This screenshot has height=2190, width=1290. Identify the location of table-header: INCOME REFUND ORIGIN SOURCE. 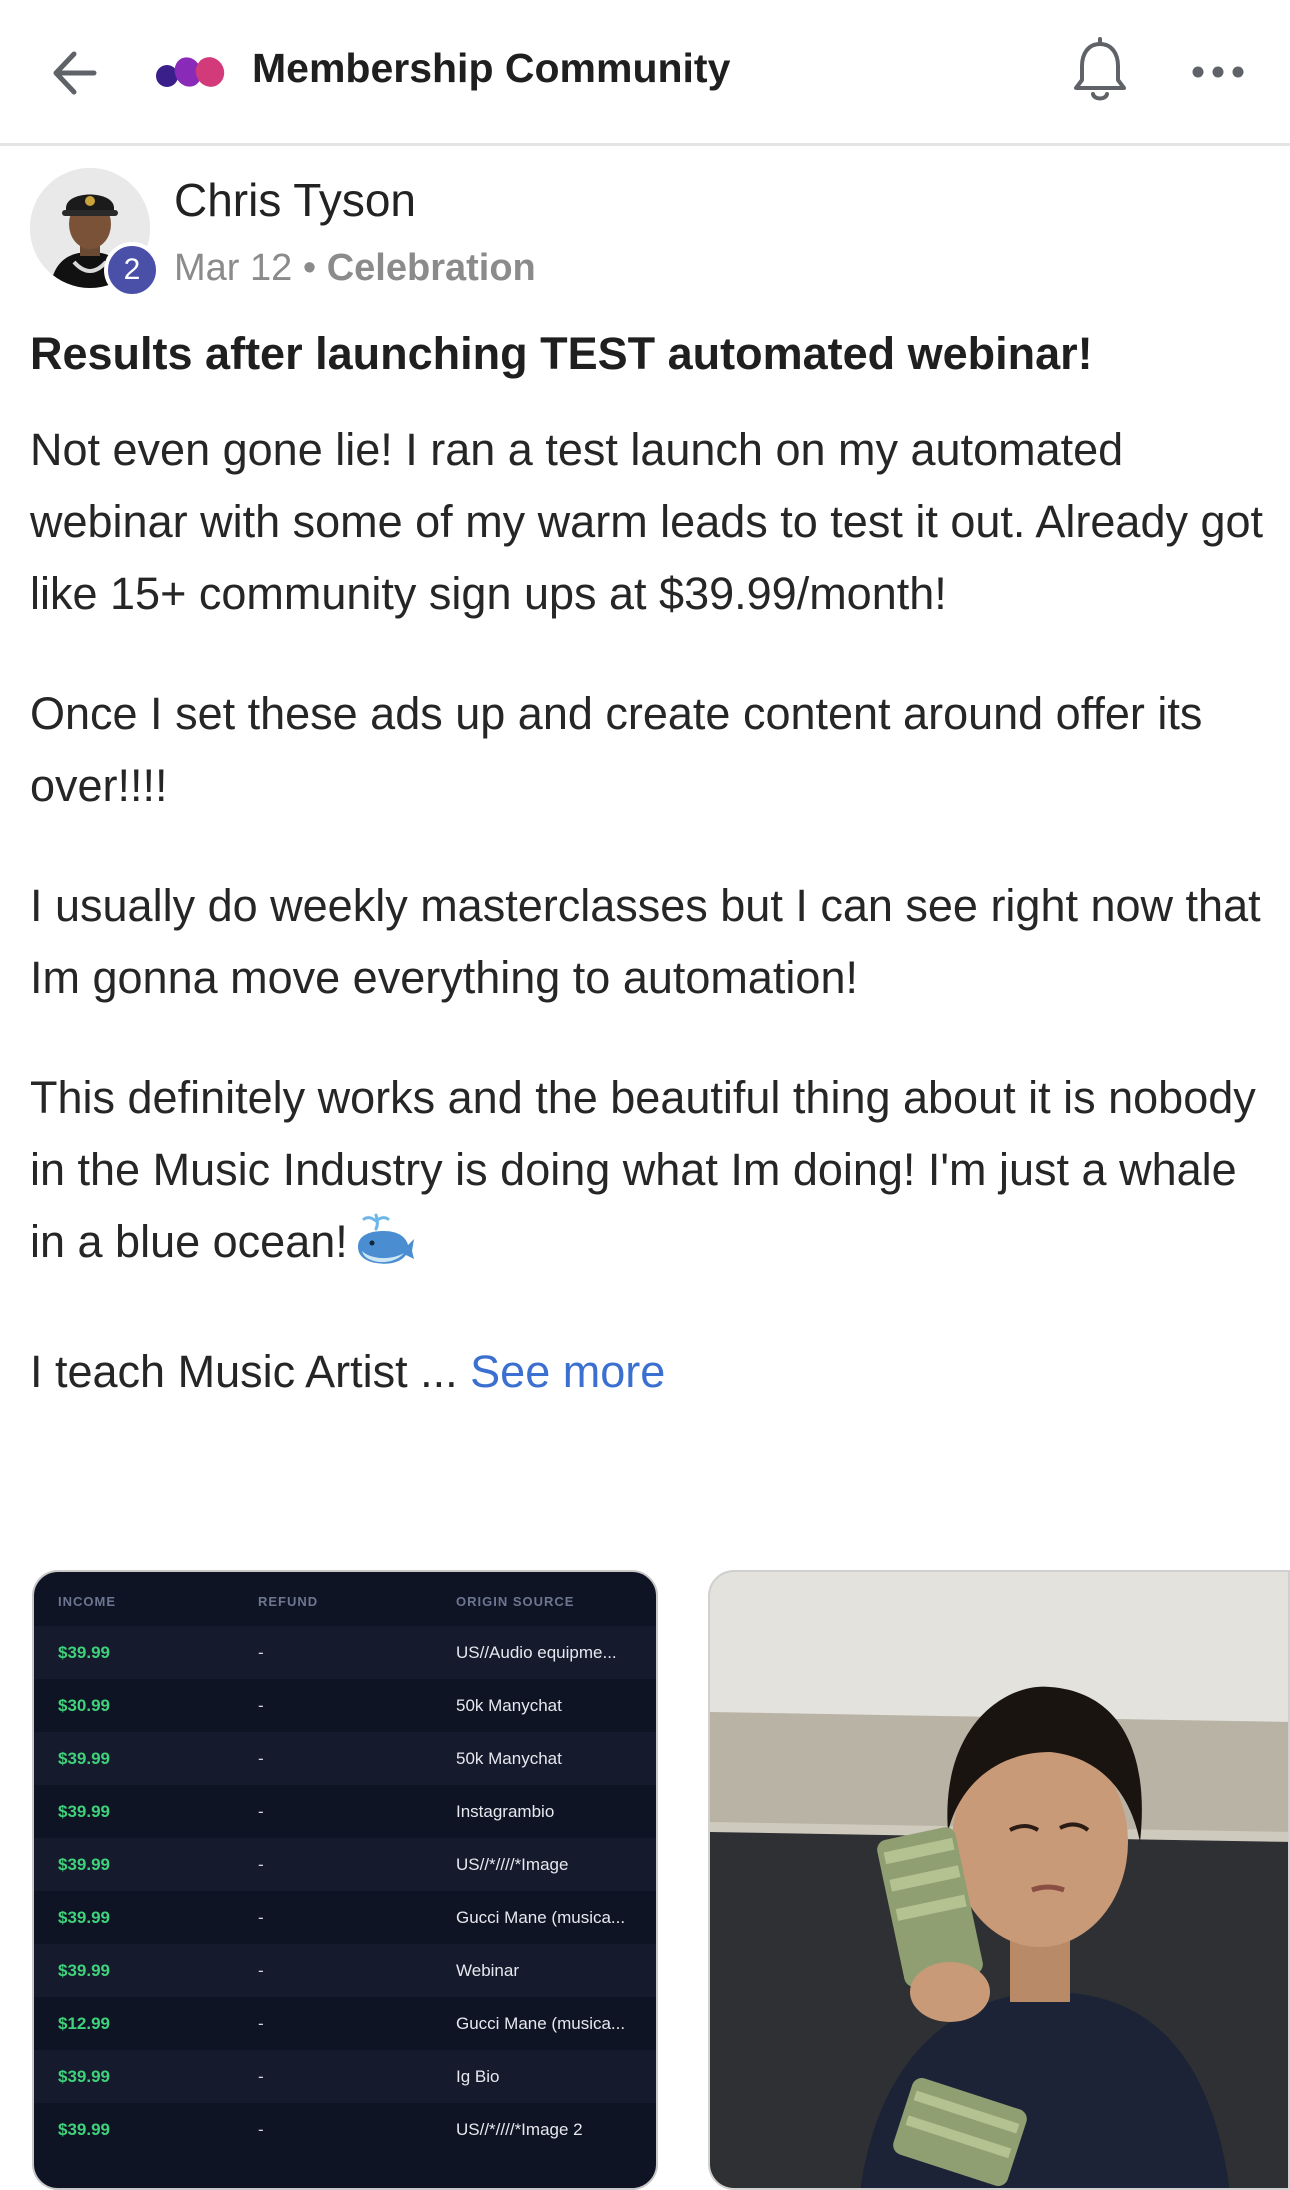
(345, 1606).